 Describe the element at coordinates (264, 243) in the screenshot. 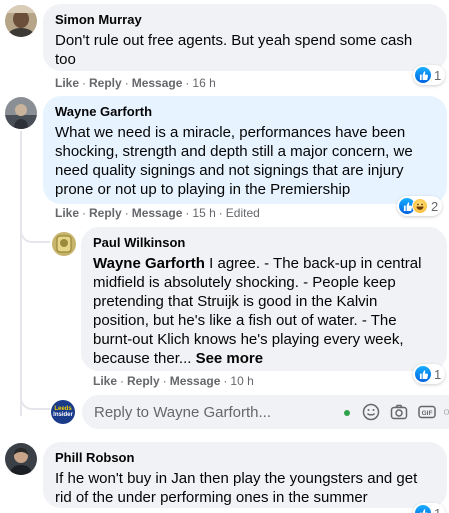

I see `comment-author: Paul Wilkinson` at that location.